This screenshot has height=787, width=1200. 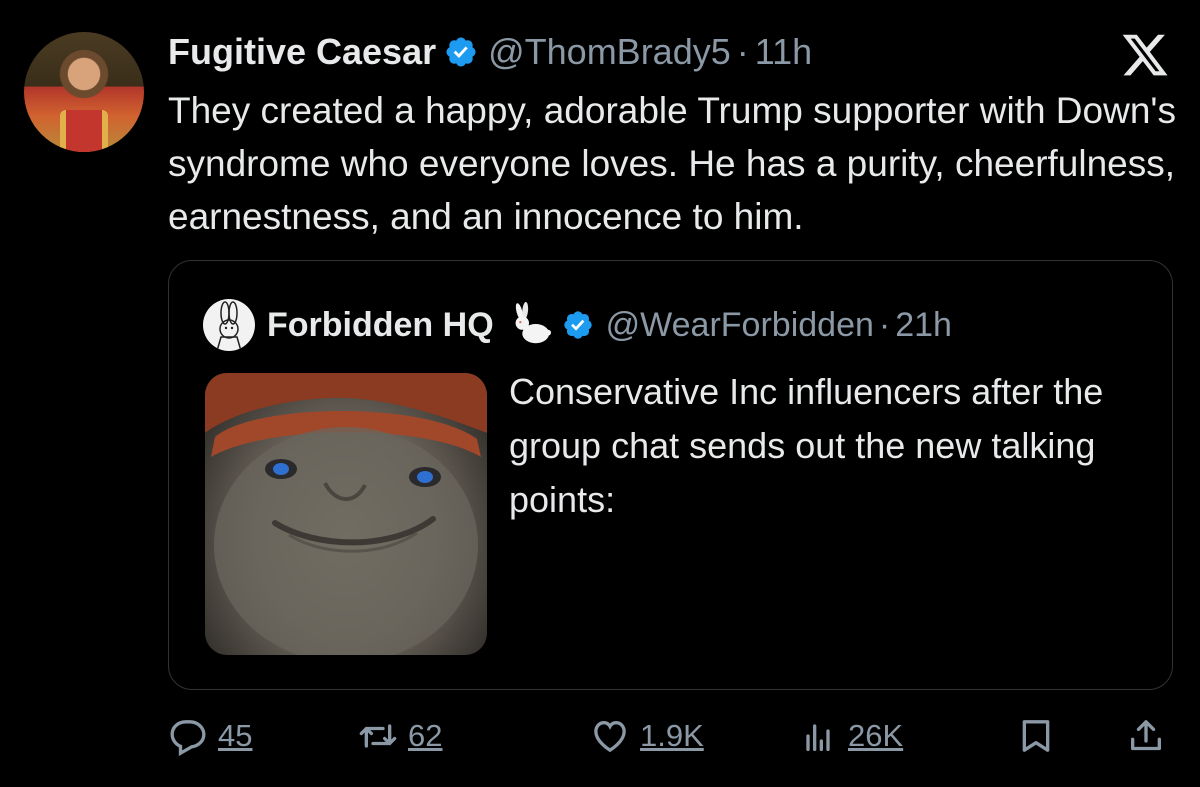 I want to click on smiling-face-photo, so click(x=346, y=514).